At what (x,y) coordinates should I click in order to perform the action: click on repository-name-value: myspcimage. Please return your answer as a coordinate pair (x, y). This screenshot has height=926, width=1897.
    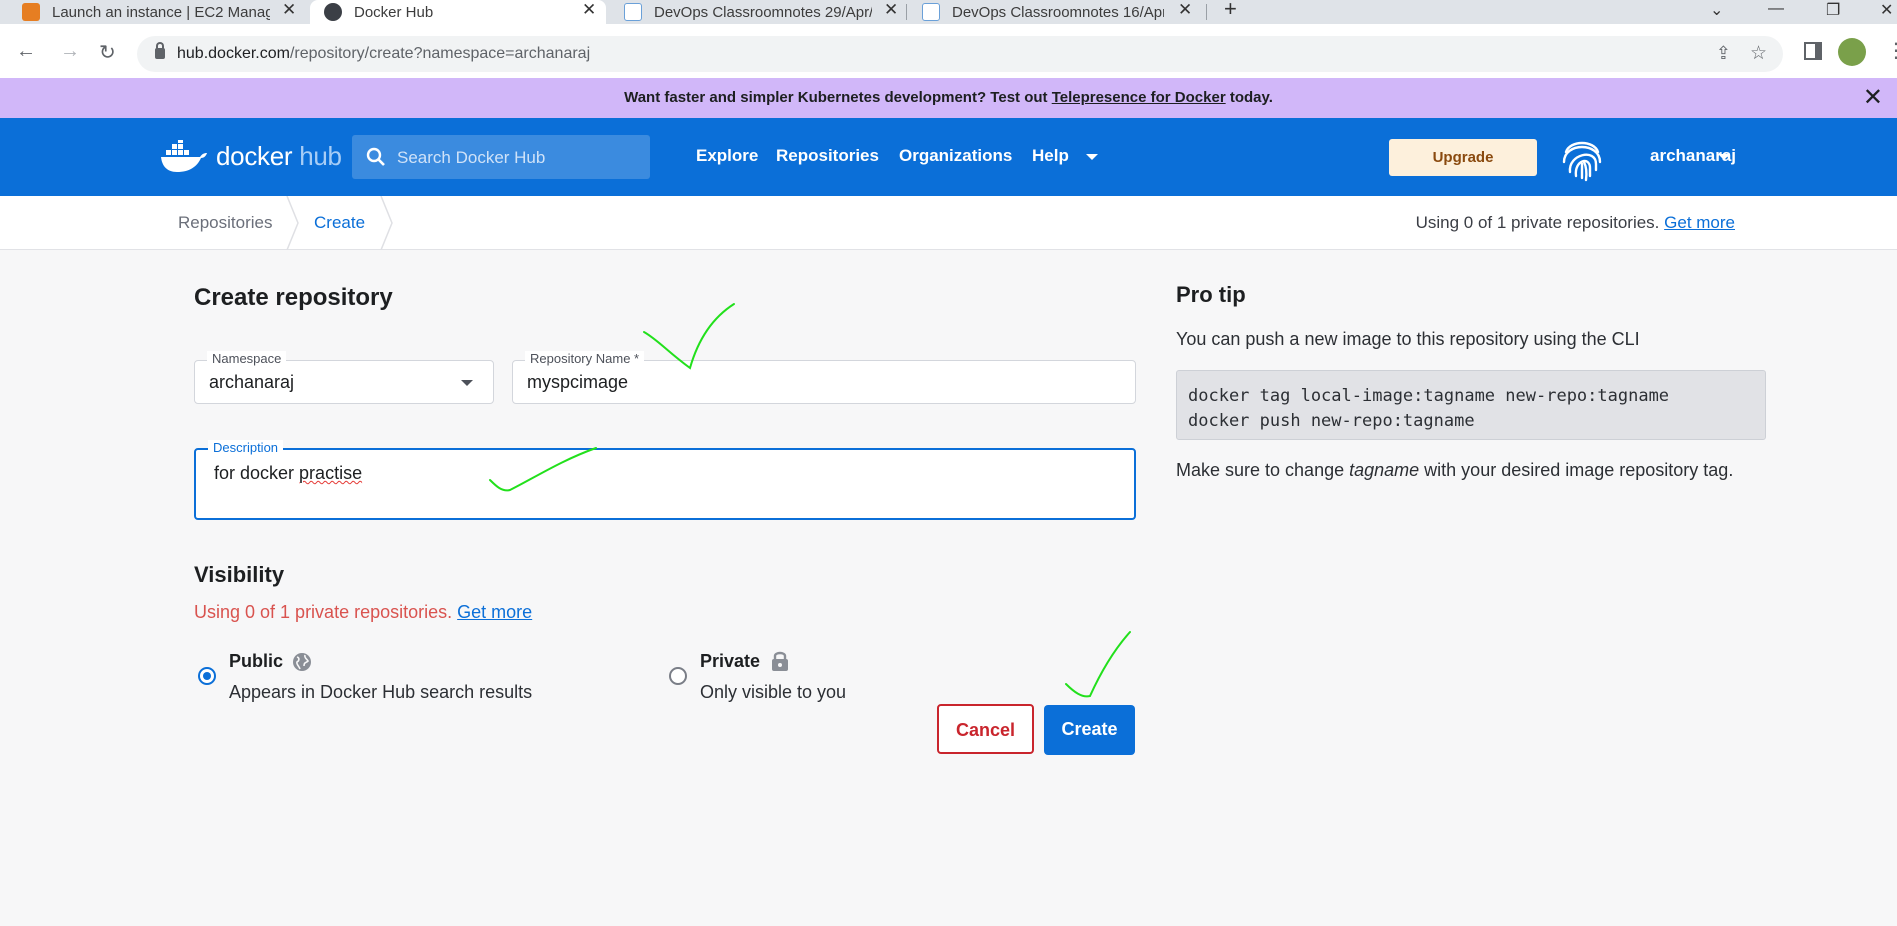
    Looking at the image, I should click on (578, 382).